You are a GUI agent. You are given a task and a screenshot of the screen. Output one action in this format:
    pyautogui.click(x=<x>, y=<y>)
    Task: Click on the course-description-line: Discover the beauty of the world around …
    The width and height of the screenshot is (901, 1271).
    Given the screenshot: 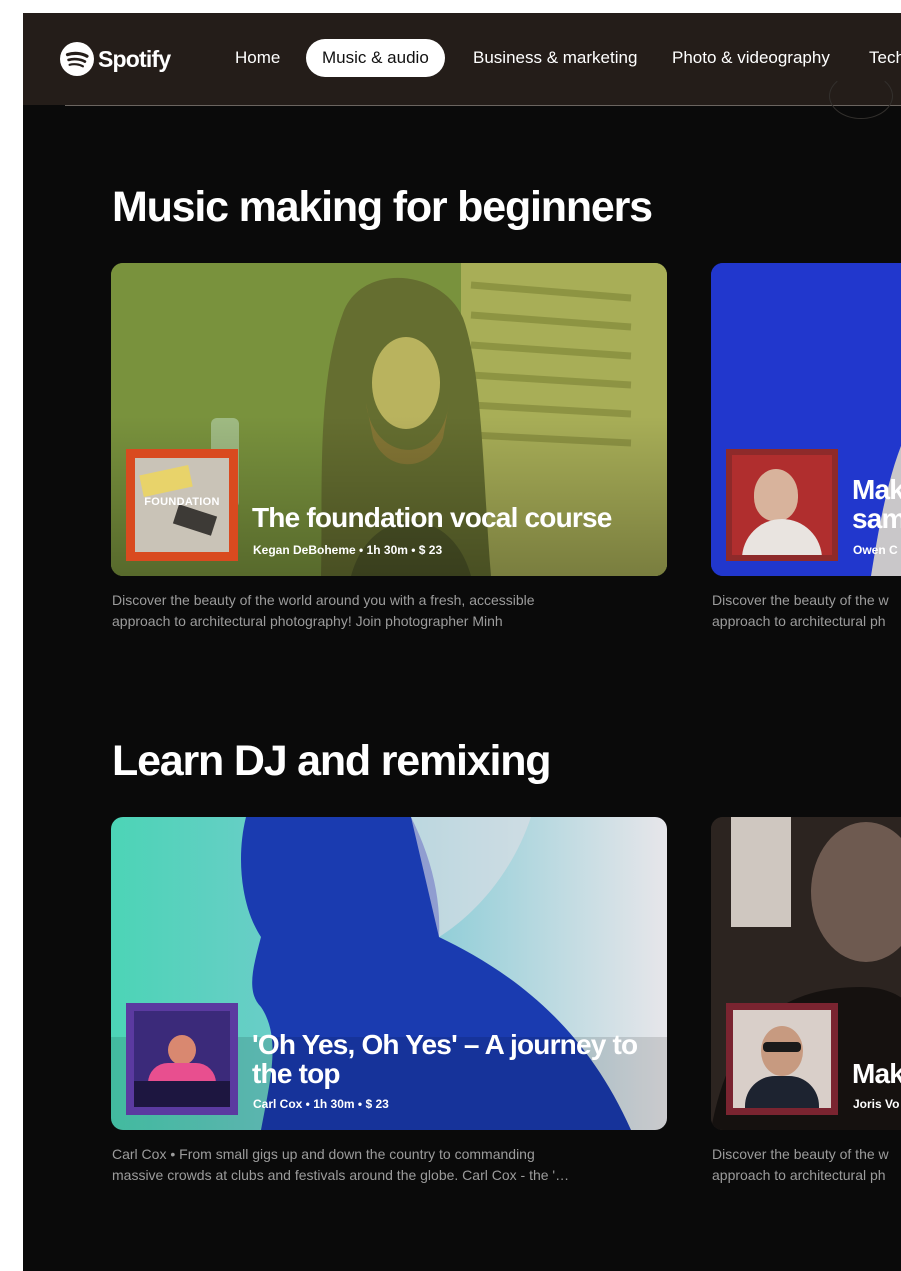 What is the action you would take?
    pyautogui.click(x=323, y=600)
    